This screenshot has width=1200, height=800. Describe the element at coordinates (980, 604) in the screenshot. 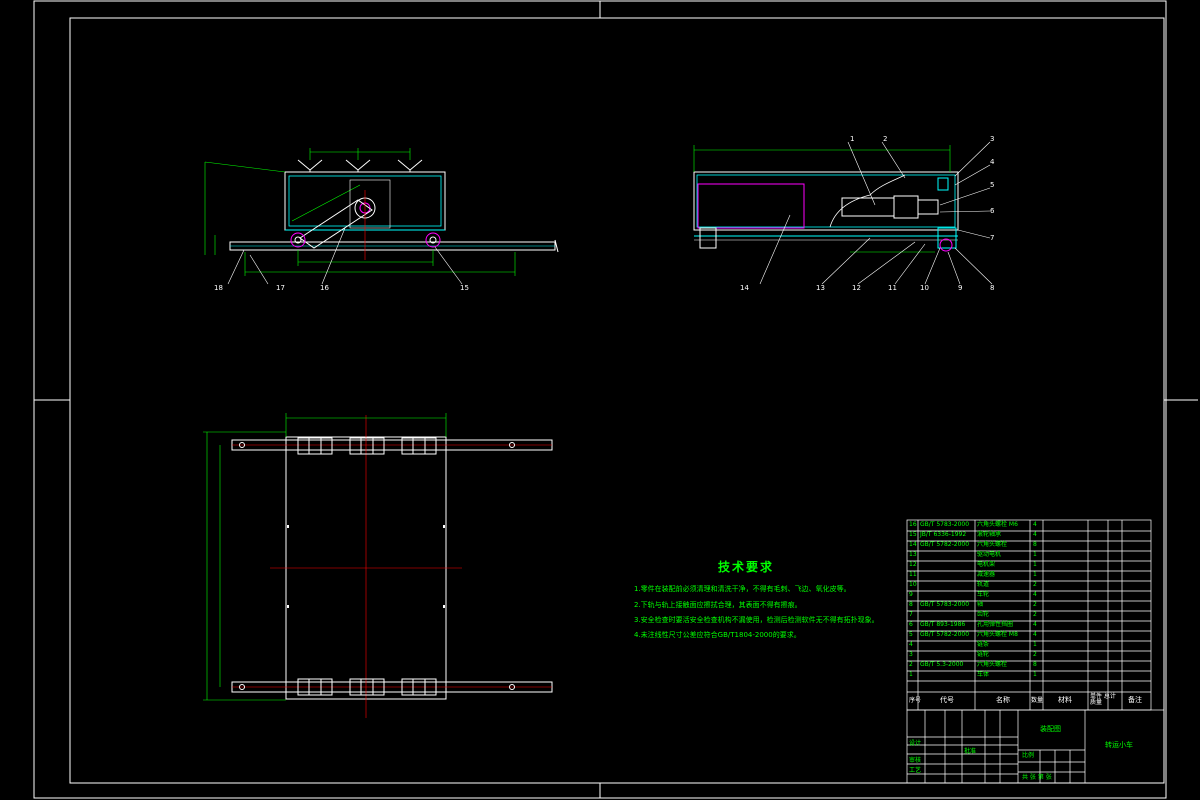

I see `parts-row-name: 轴` at that location.